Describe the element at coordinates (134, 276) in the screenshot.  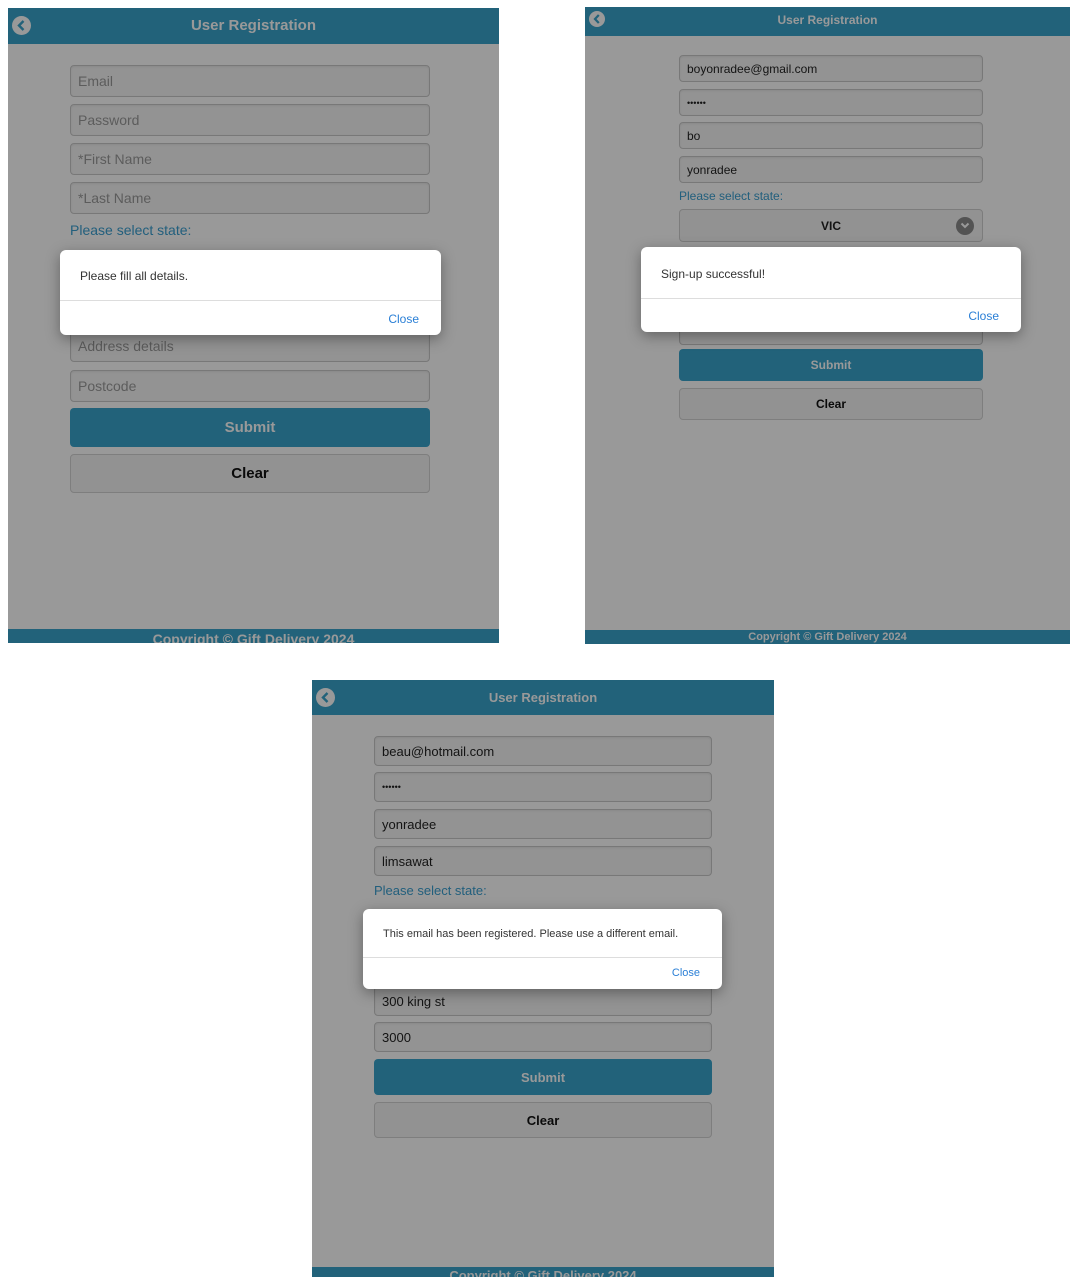
I see `dialog-message: Please fill all details.` at that location.